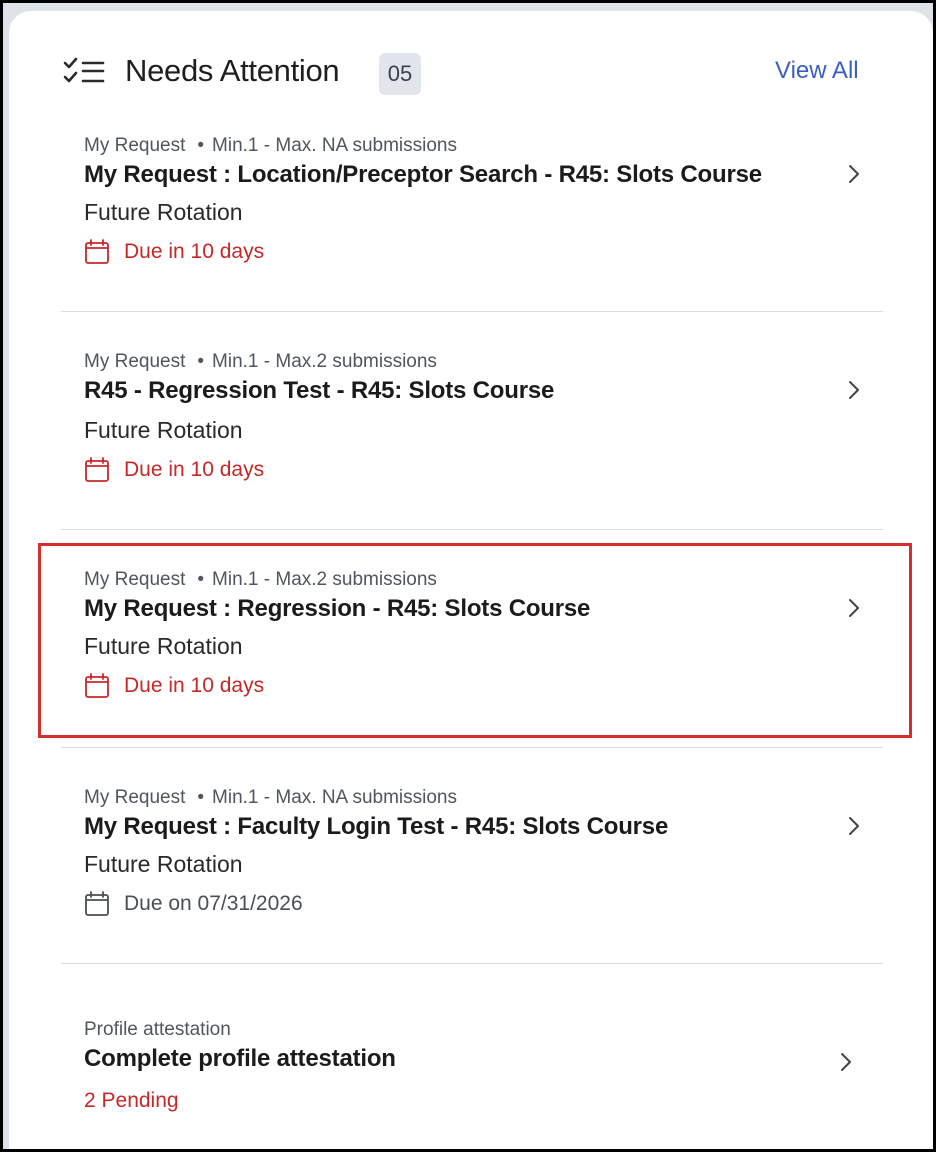 This screenshot has height=1152, width=936. Describe the element at coordinates (817, 71) in the screenshot. I see `view-all-link: View All` at that location.